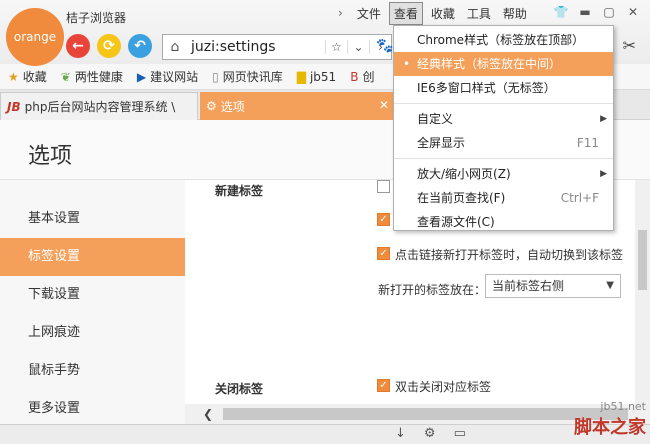  I want to click on caret-down-icon: ▼, so click(610, 285).